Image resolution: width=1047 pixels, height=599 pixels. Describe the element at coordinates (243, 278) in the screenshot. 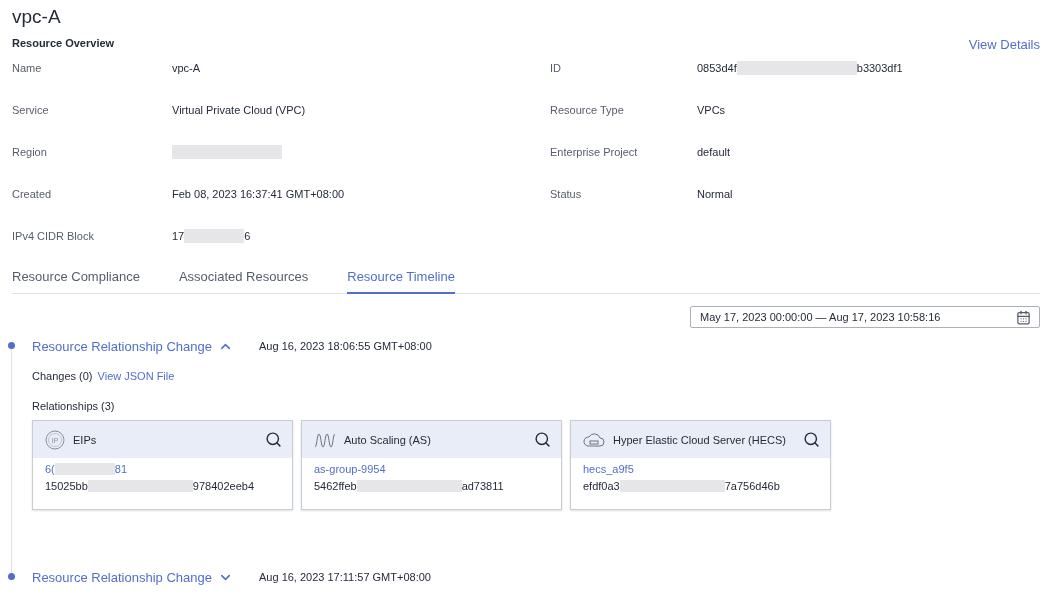

I see `tab: Associated Resources` at that location.